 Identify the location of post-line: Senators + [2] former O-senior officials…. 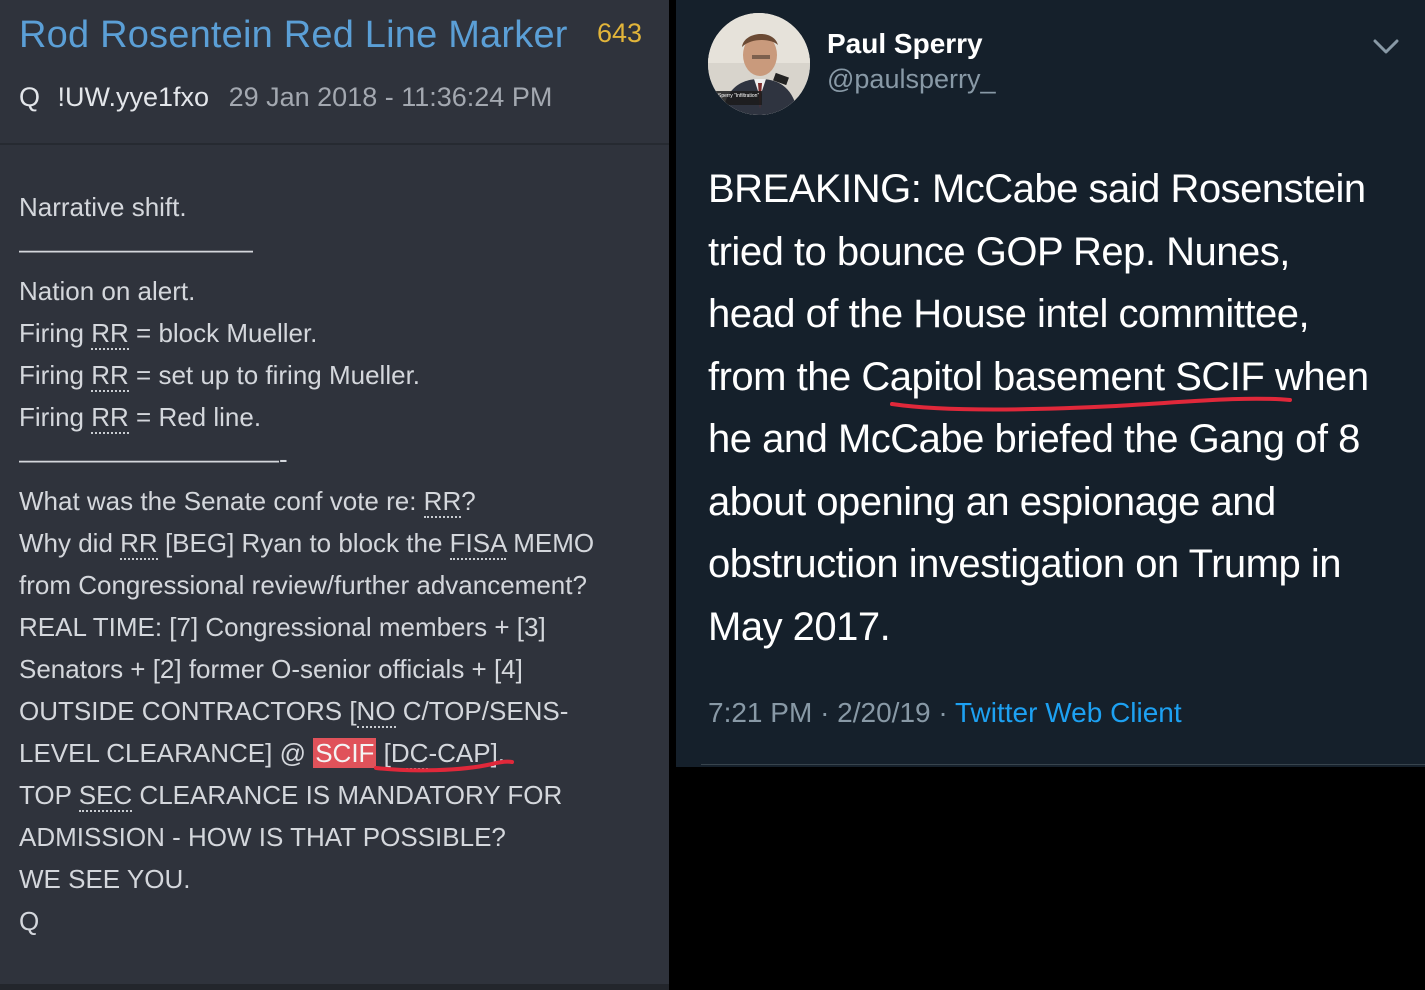
(271, 669).